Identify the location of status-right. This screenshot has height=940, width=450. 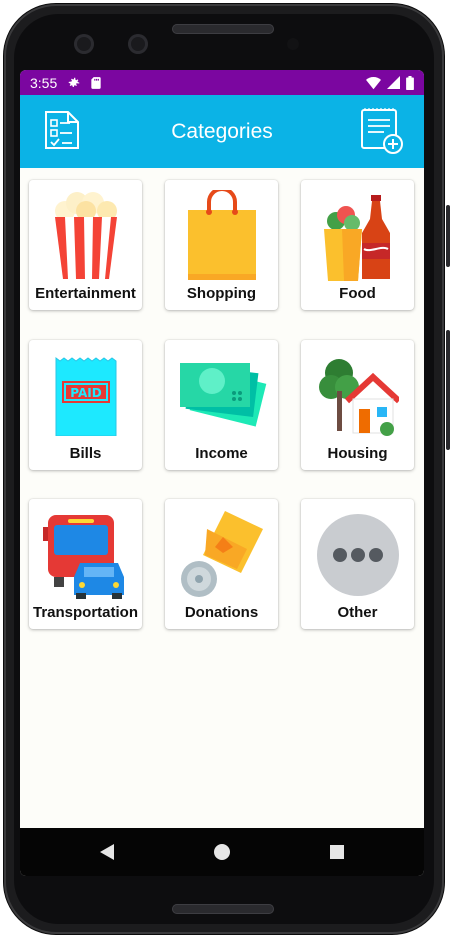
(390, 82).